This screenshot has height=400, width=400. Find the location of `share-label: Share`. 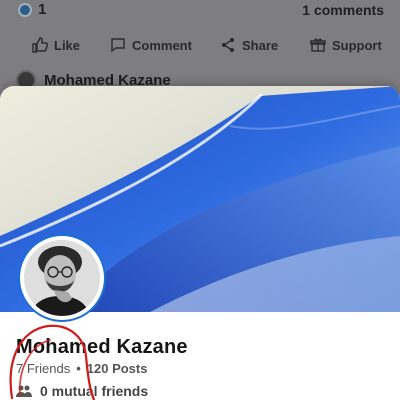

share-label: Share is located at coordinates (260, 45).